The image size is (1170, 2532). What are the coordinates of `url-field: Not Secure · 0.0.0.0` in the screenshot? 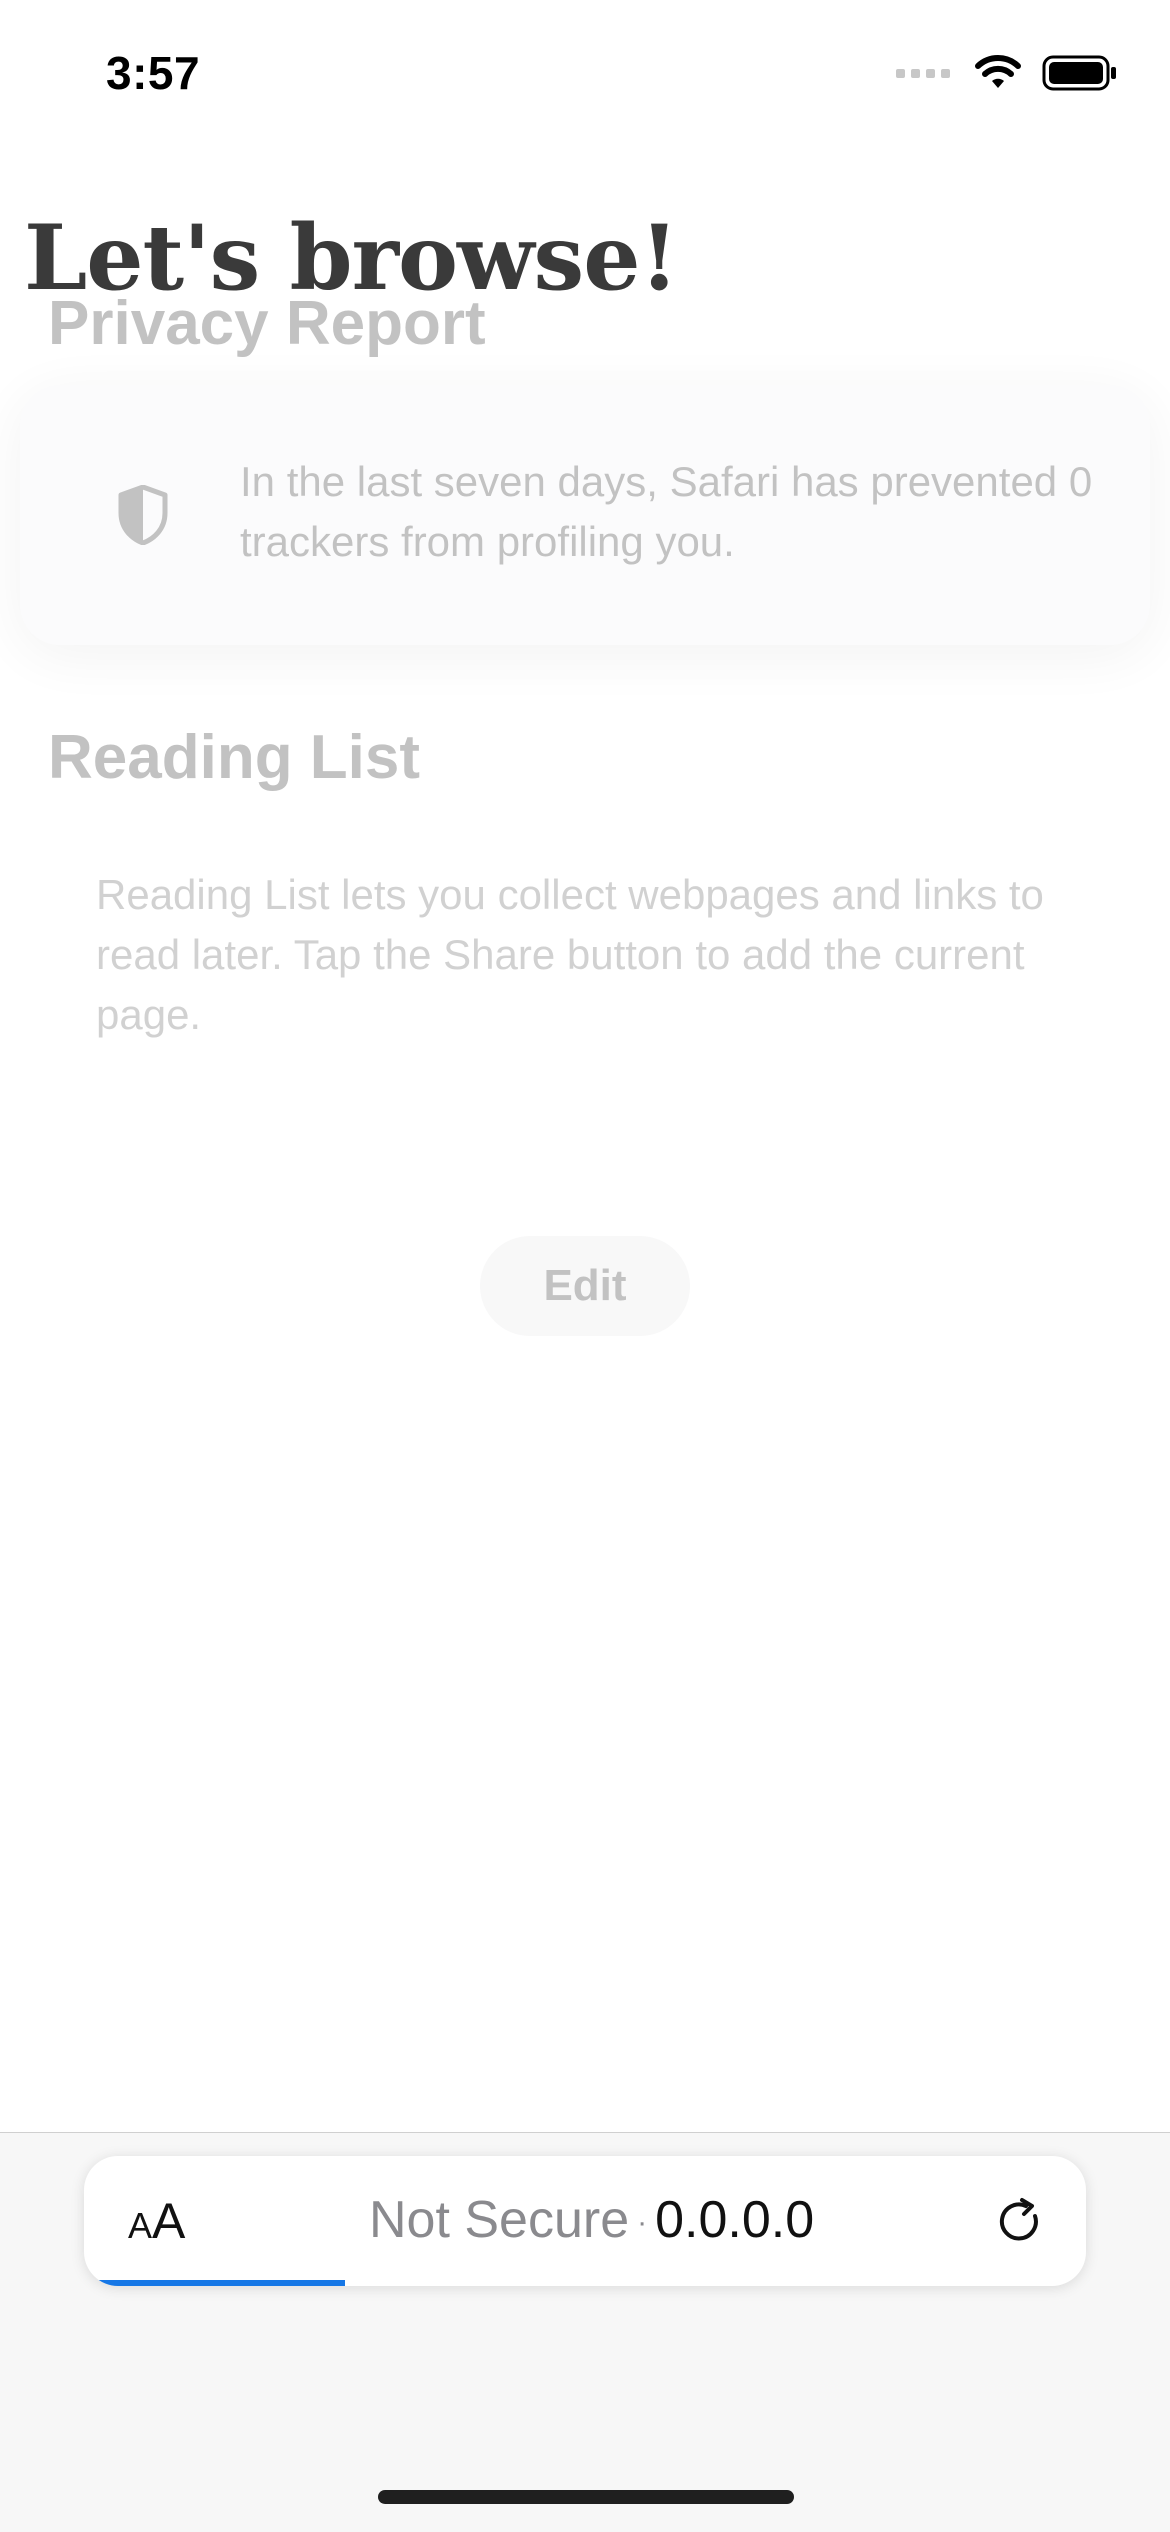 It's located at (591, 2220).